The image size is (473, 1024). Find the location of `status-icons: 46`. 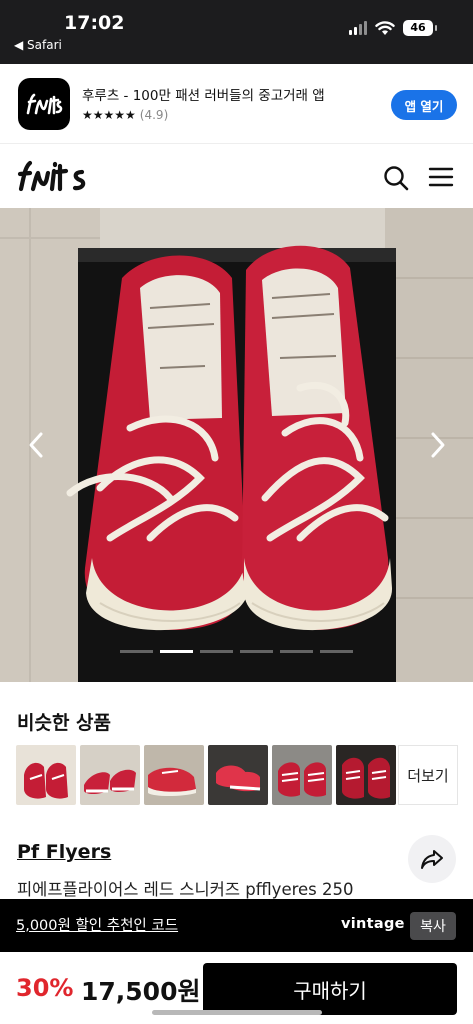

status-icons: 46 is located at coordinates (393, 28).